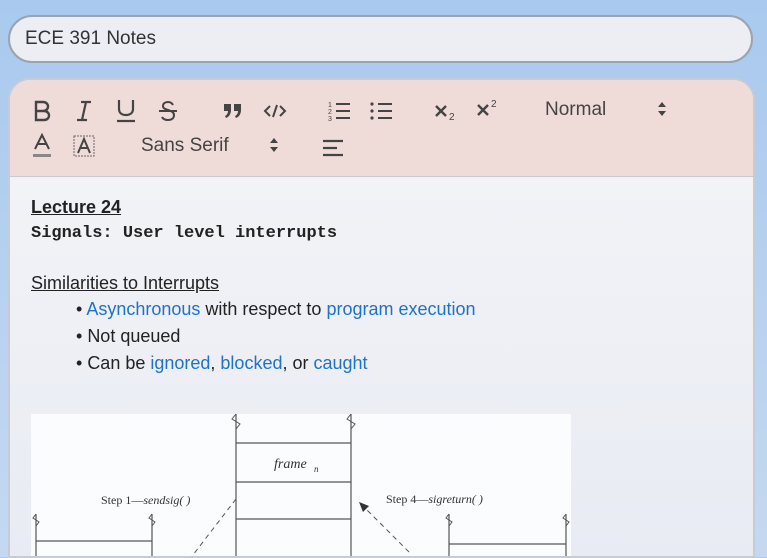 This screenshot has height=558, width=767. I want to click on subscript-button: 2, so click(446, 111).